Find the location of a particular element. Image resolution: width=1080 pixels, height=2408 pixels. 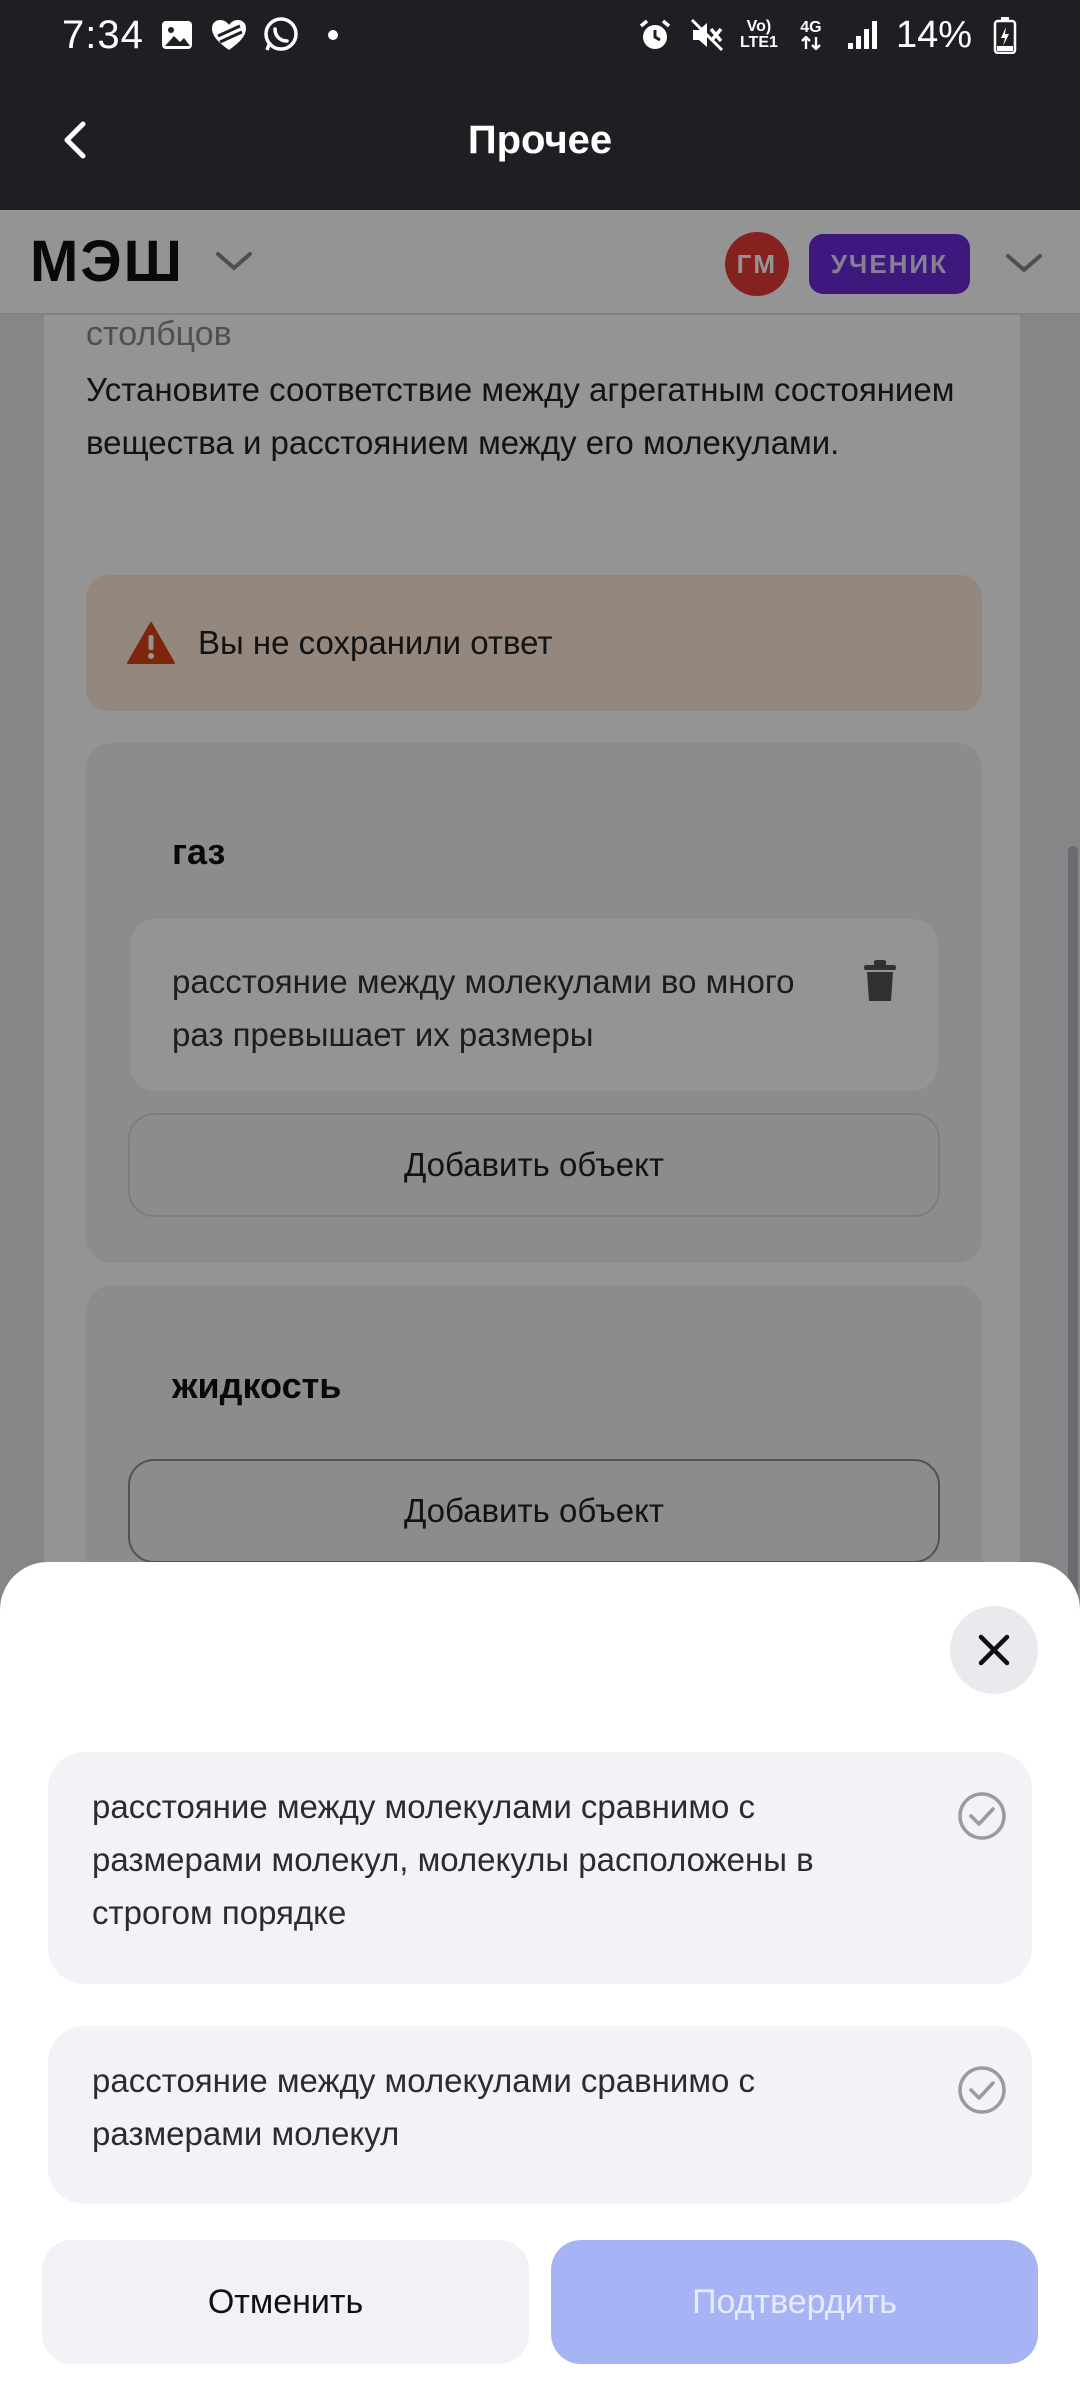

status-bar: 7:34 Vo) LTE1 4G 14% is located at coordinates (540, 35).